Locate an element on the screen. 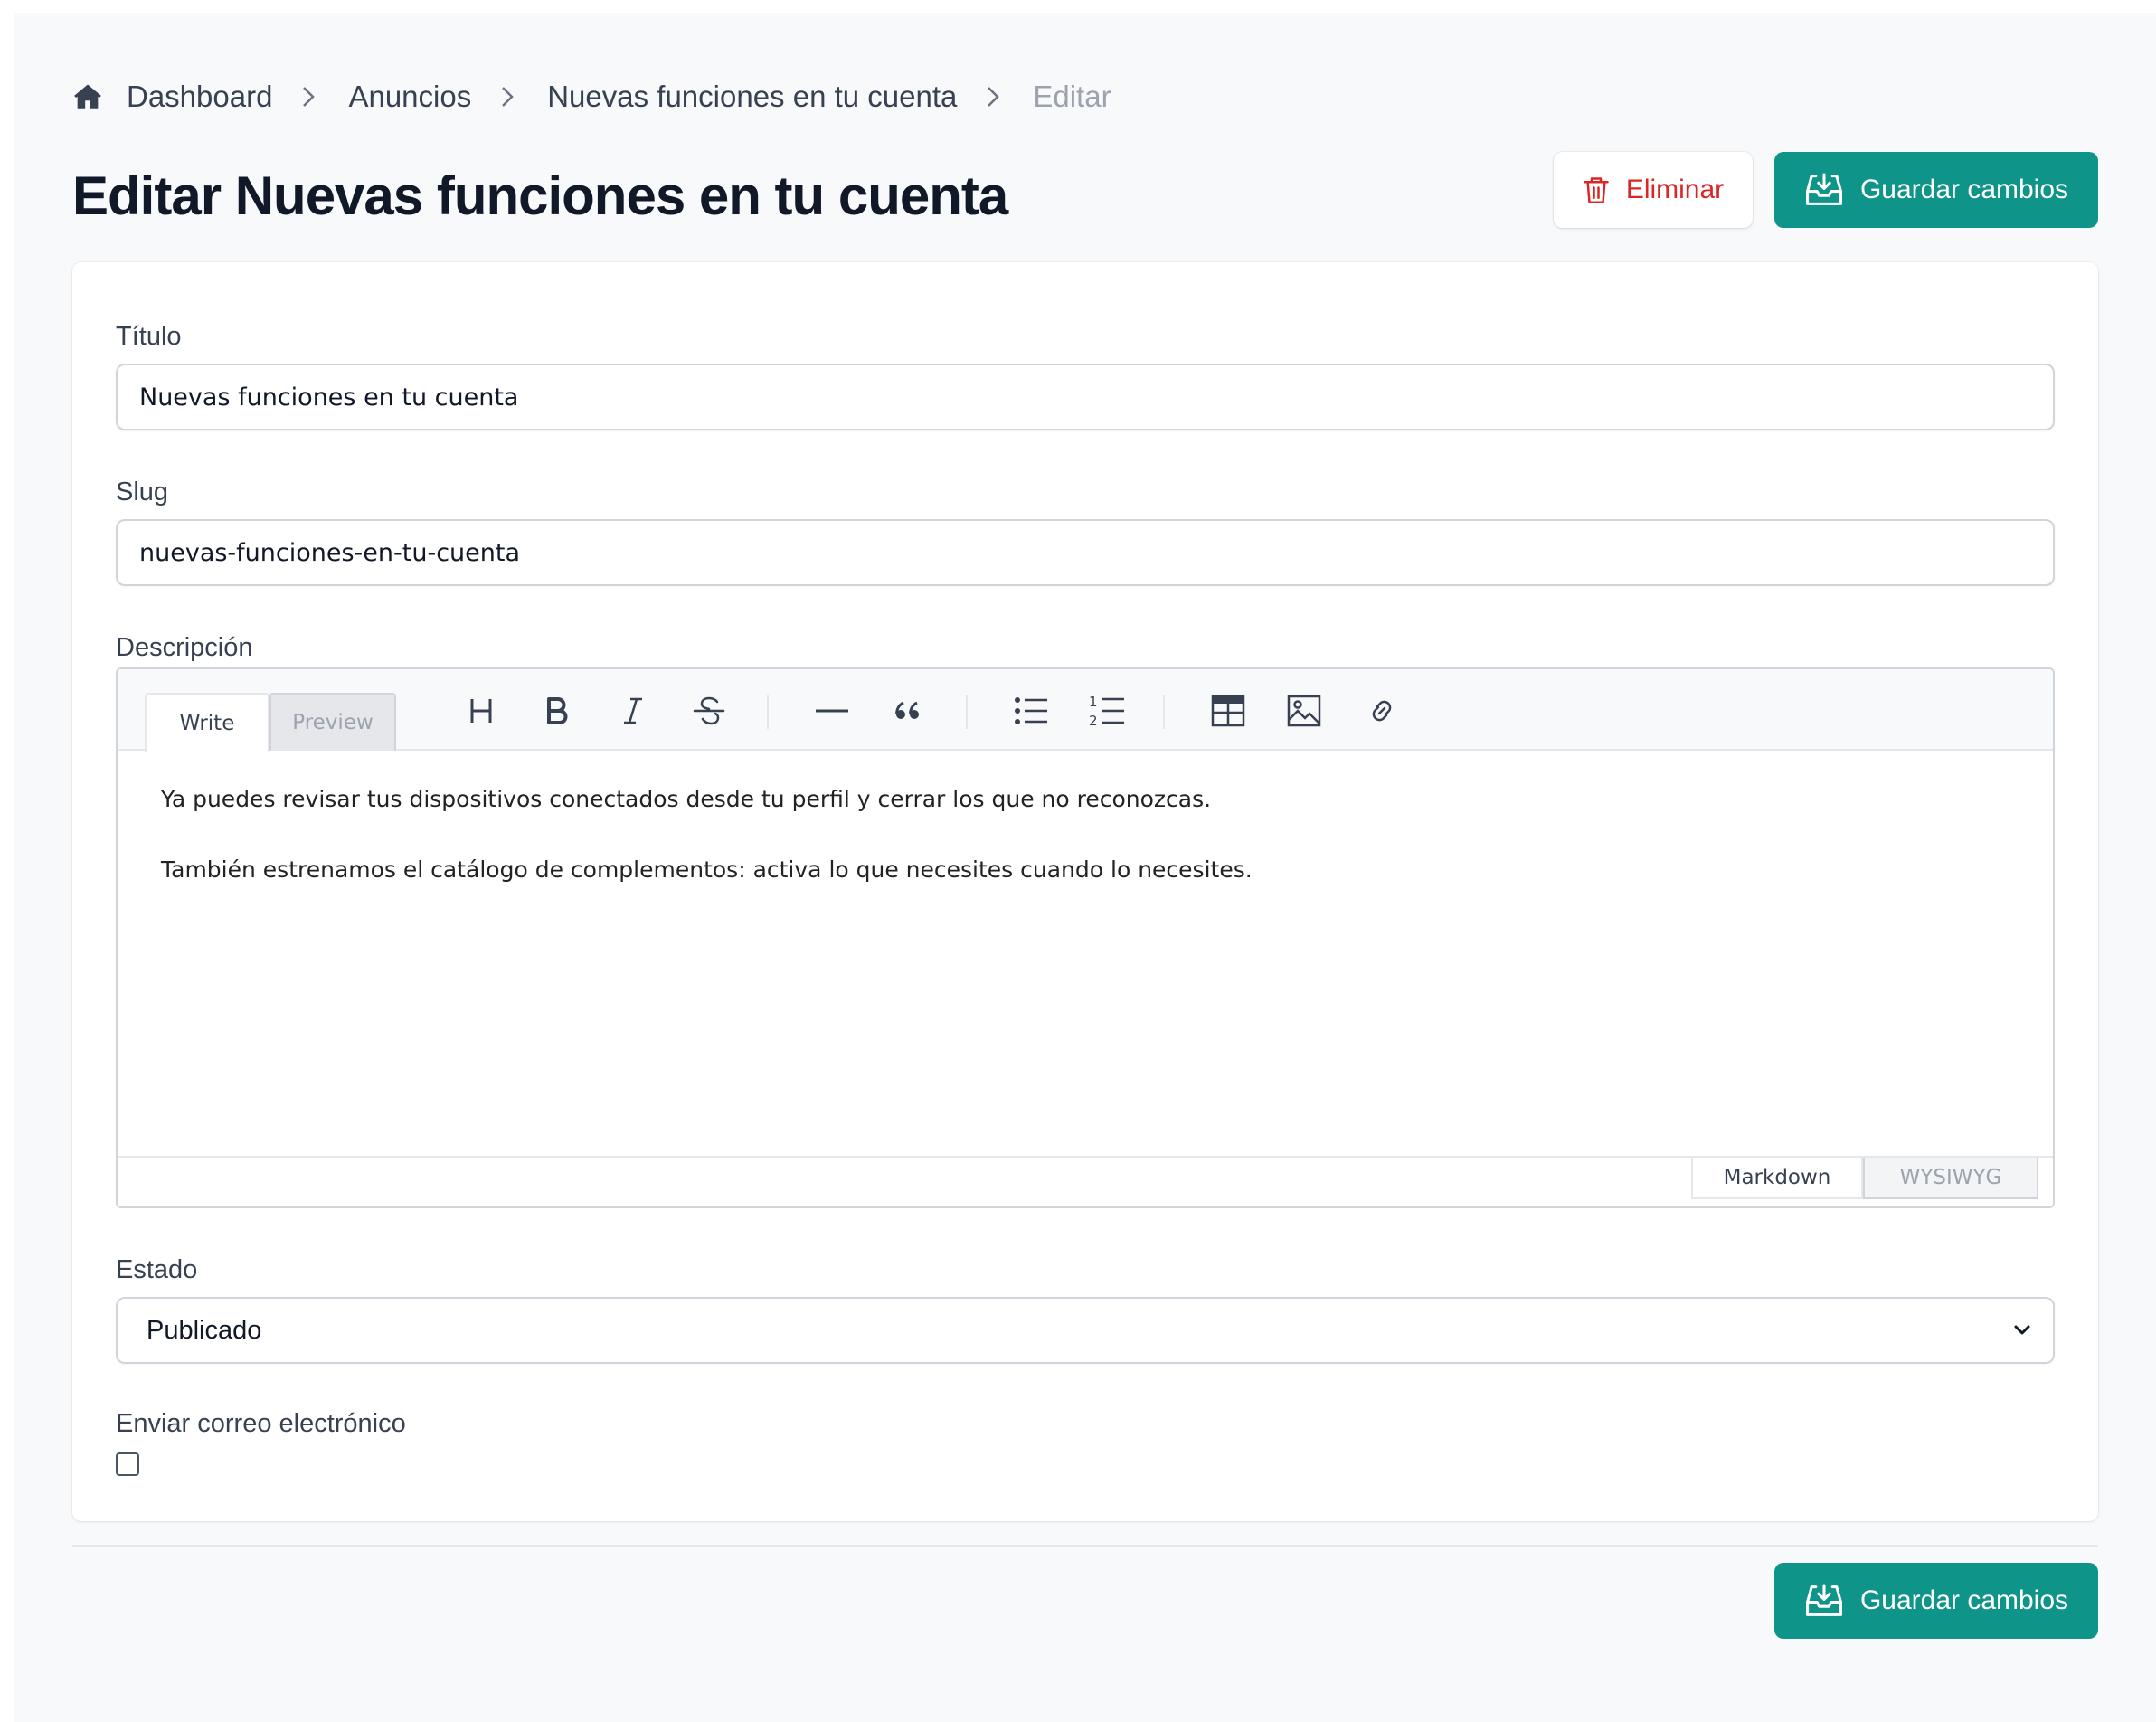 The image size is (2156, 1722). tab-write: Write is located at coordinates (207, 722).